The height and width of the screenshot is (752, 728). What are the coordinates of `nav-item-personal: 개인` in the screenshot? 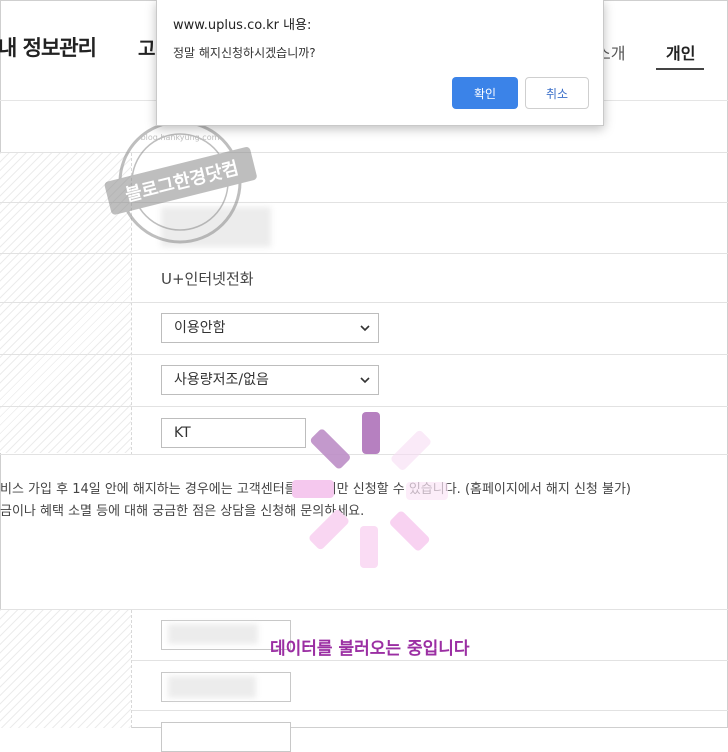 It's located at (680, 52).